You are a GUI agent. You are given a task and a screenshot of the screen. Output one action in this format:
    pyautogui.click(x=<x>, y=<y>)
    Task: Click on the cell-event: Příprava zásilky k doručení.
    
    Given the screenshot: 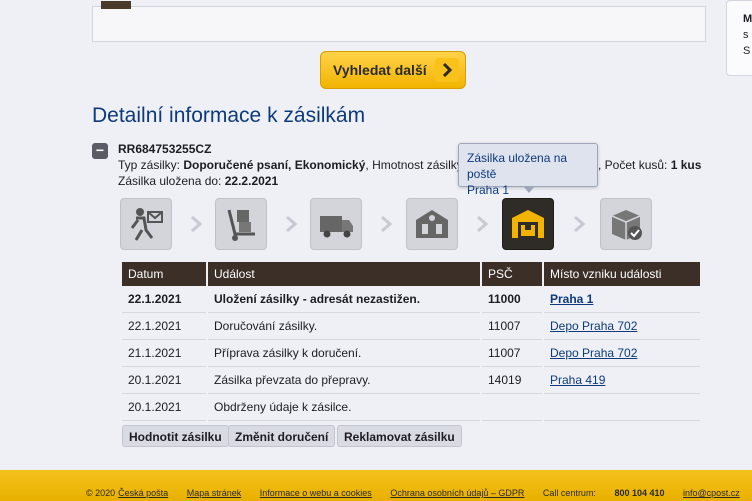 What is the action you would take?
    pyautogui.click(x=344, y=353)
    